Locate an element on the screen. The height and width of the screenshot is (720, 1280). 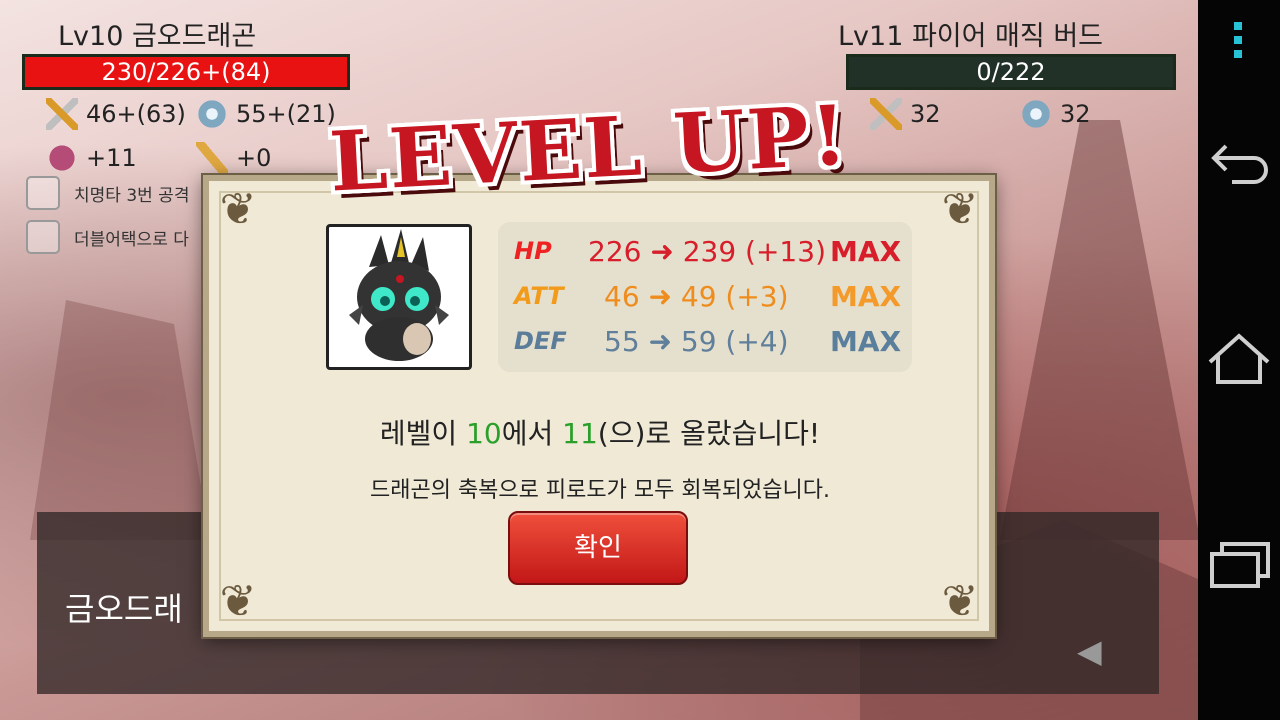
player-defense-stat: 55+(21) is located at coordinates (266, 114).